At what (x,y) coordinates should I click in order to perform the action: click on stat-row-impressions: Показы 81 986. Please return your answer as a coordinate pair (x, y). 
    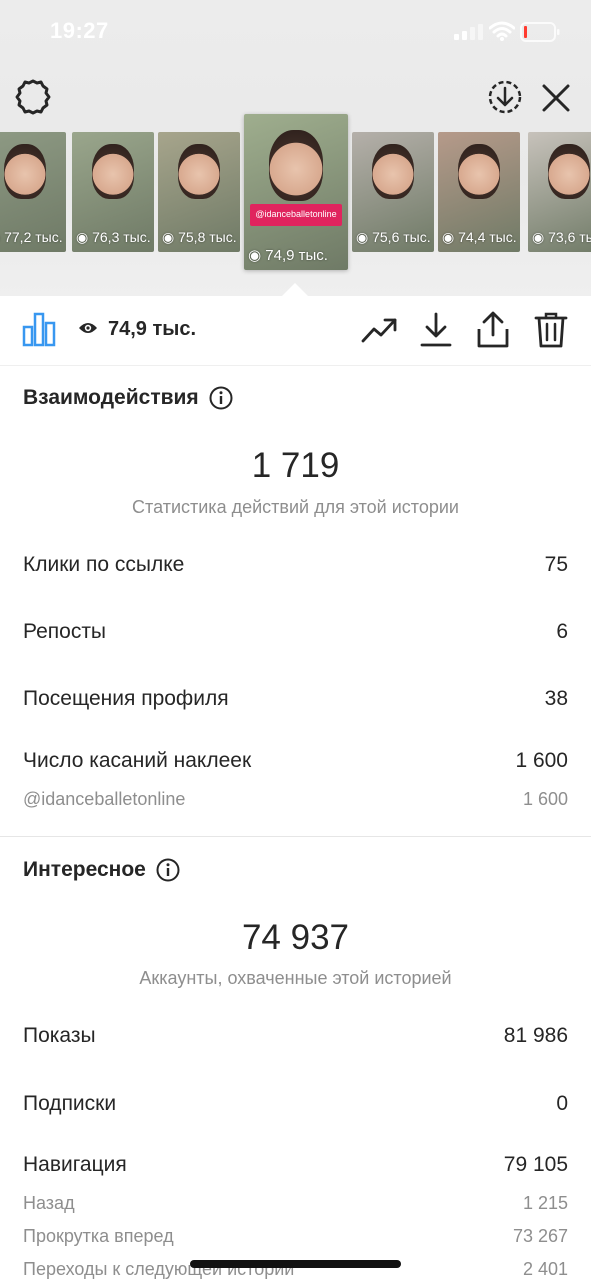
    Looking at the image, I should click on (295, 1036).